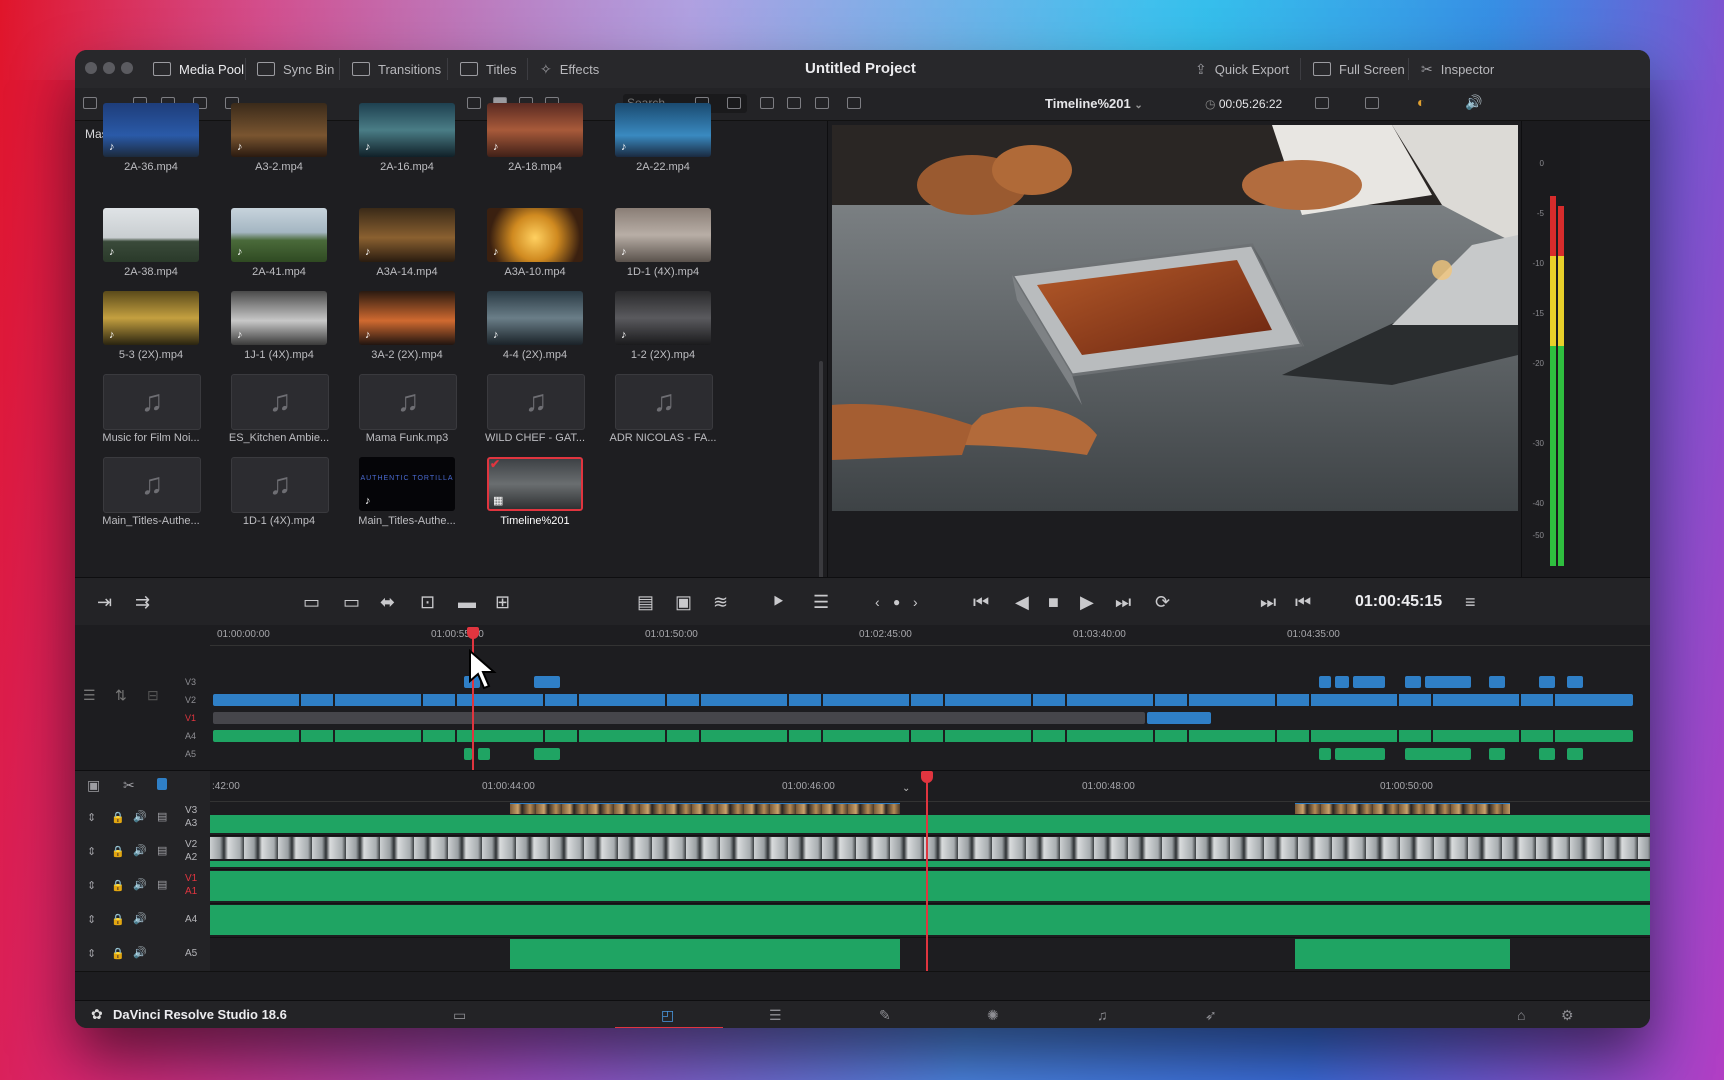 This screenshot has width=1724, height=1080. What do you see at coordinates (657, 249) in the screenshot?
I see `media-clip: ♪ 1D-1 (4X).mp4` at bounding box center [657, 249].